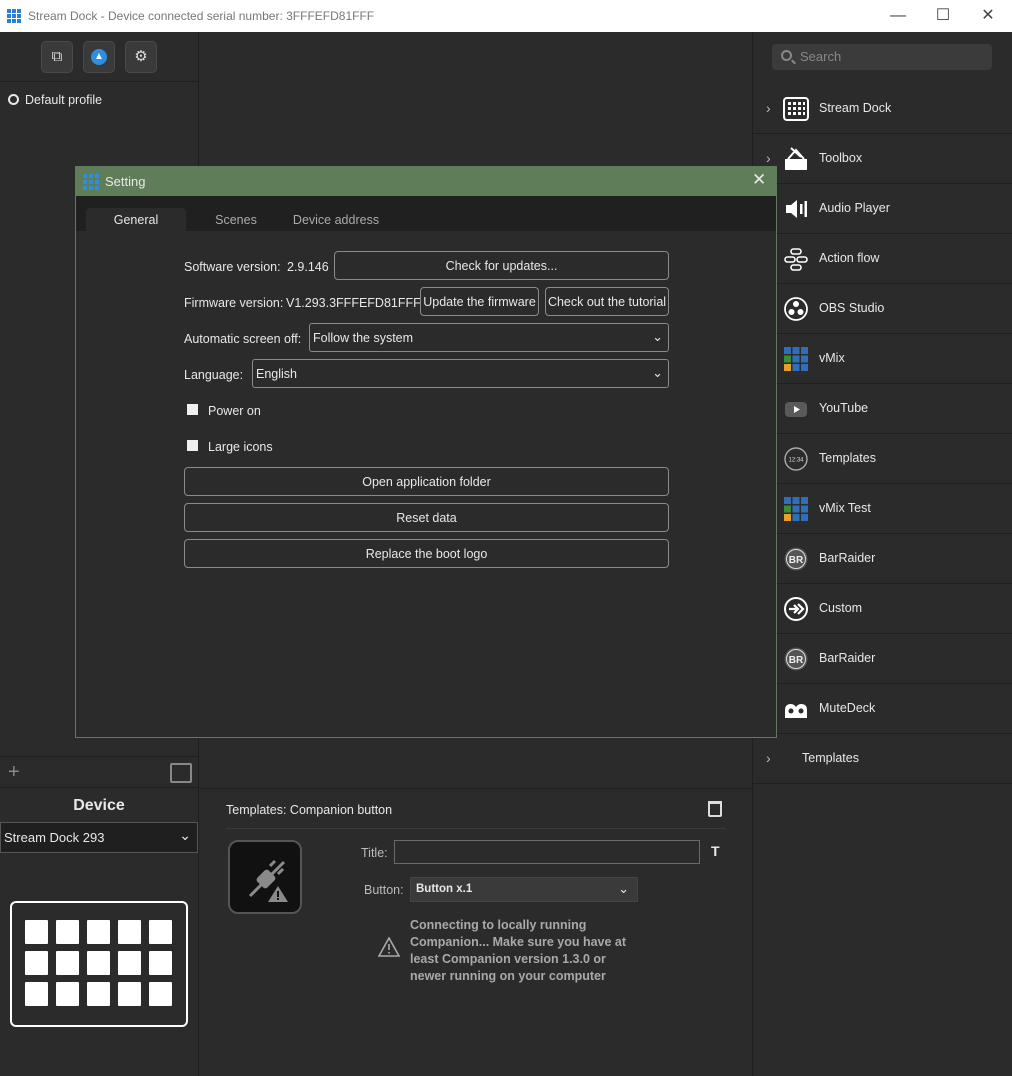 This screenshot has width=1012, height=1076. I want to click on category-templates: 12:34 Templates, so click(882, 459).